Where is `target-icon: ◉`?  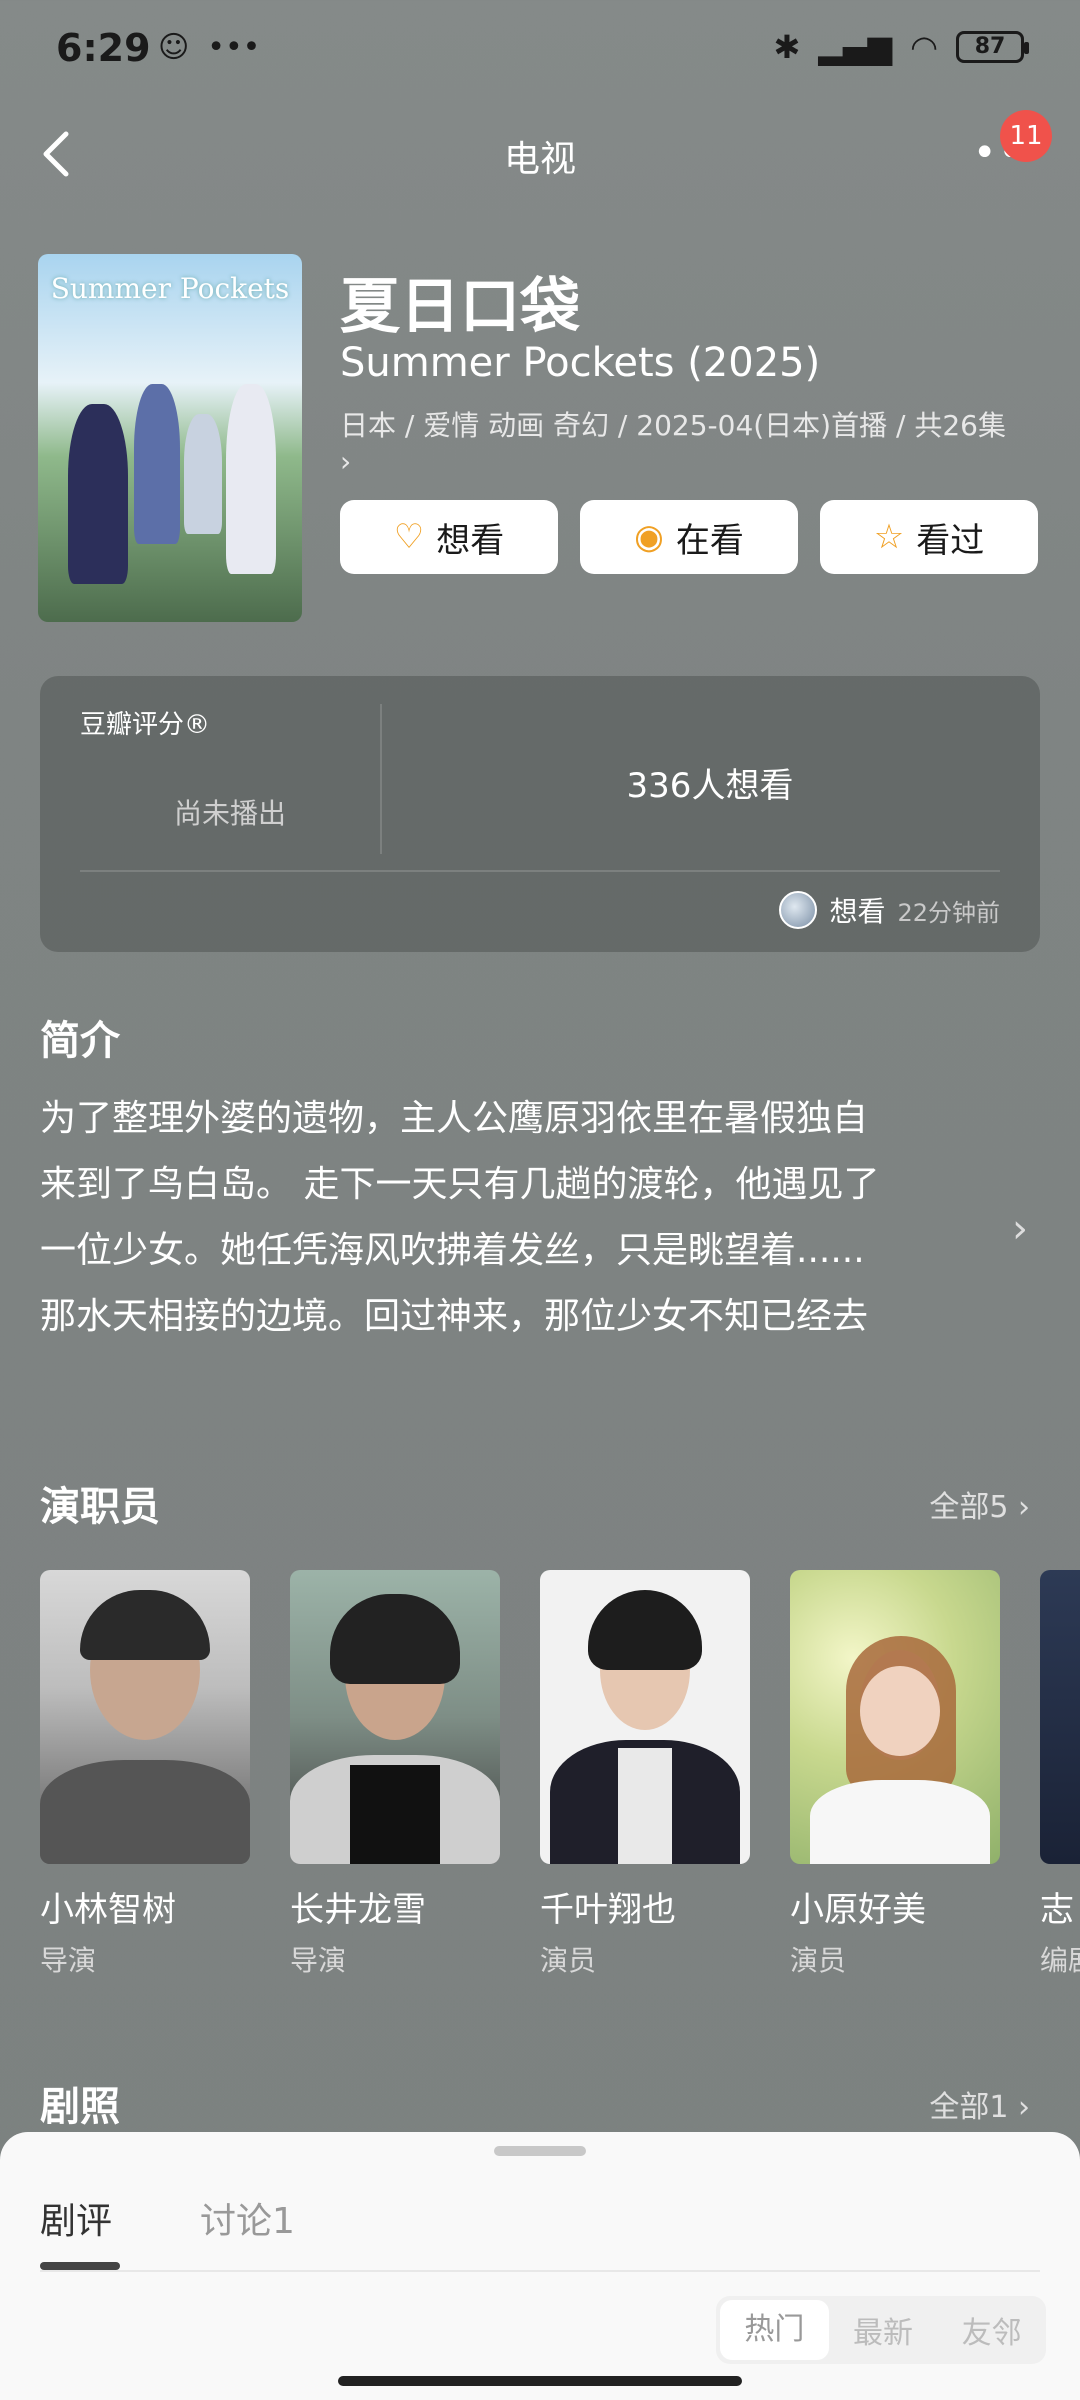
target-icon: ◉ is located at coordinates (649, 537).